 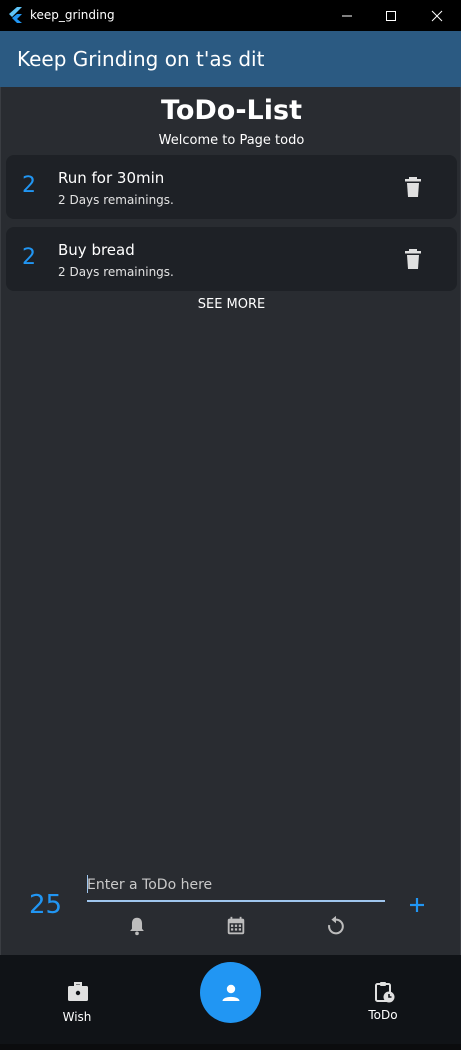 I want to click on profile-button, so click(x=230, y=992).